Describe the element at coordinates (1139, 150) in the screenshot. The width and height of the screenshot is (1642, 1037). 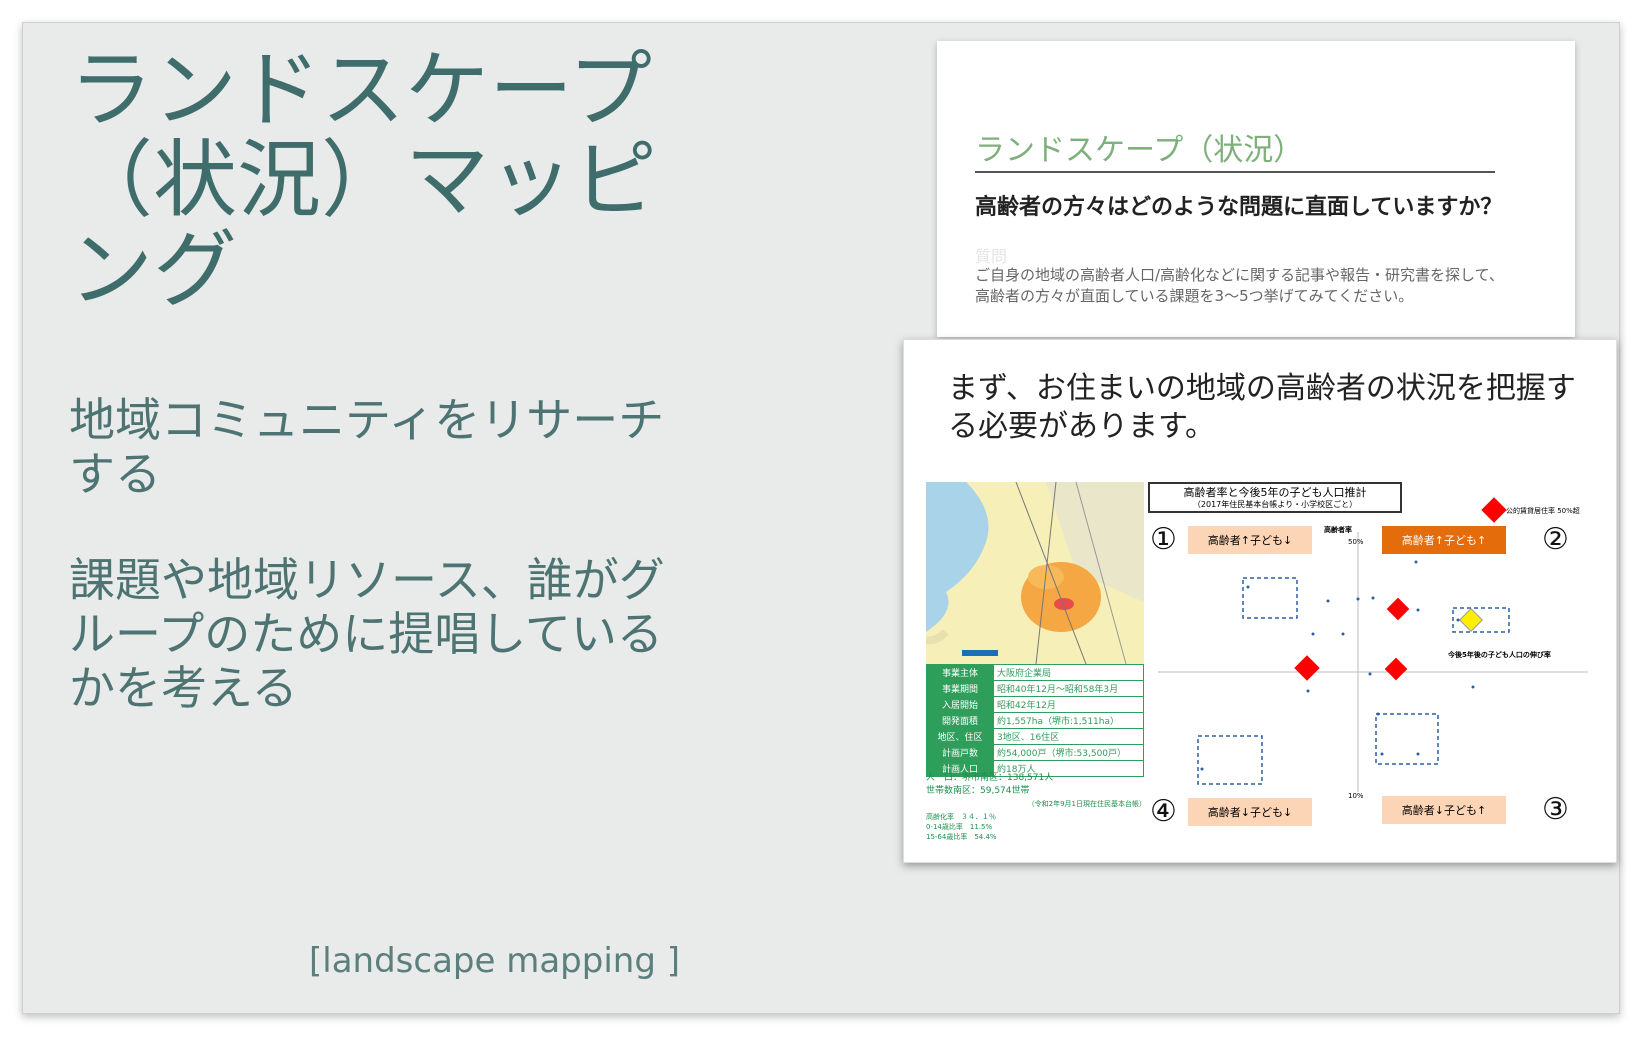
I see `question-card-title: ランドスケープ（状況）` at that location.